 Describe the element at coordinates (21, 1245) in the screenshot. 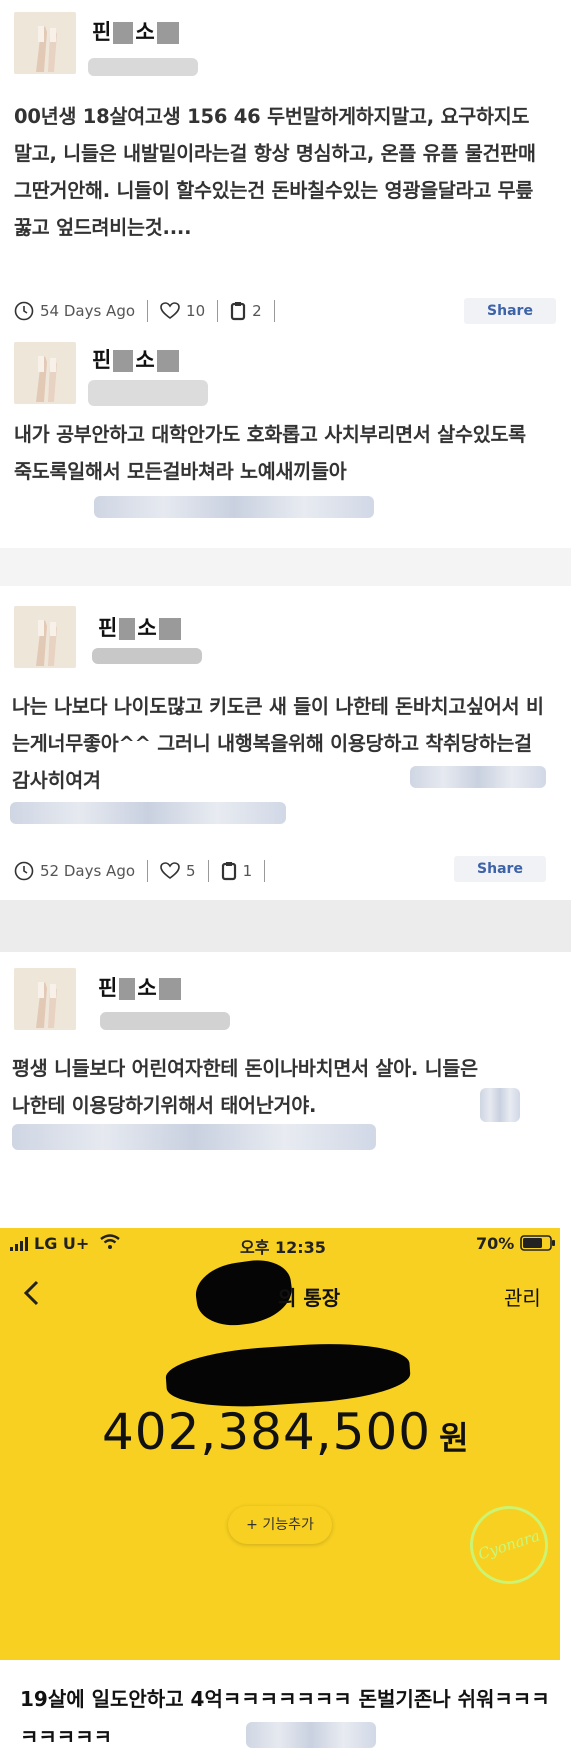

I see `signal-icon` at that location.